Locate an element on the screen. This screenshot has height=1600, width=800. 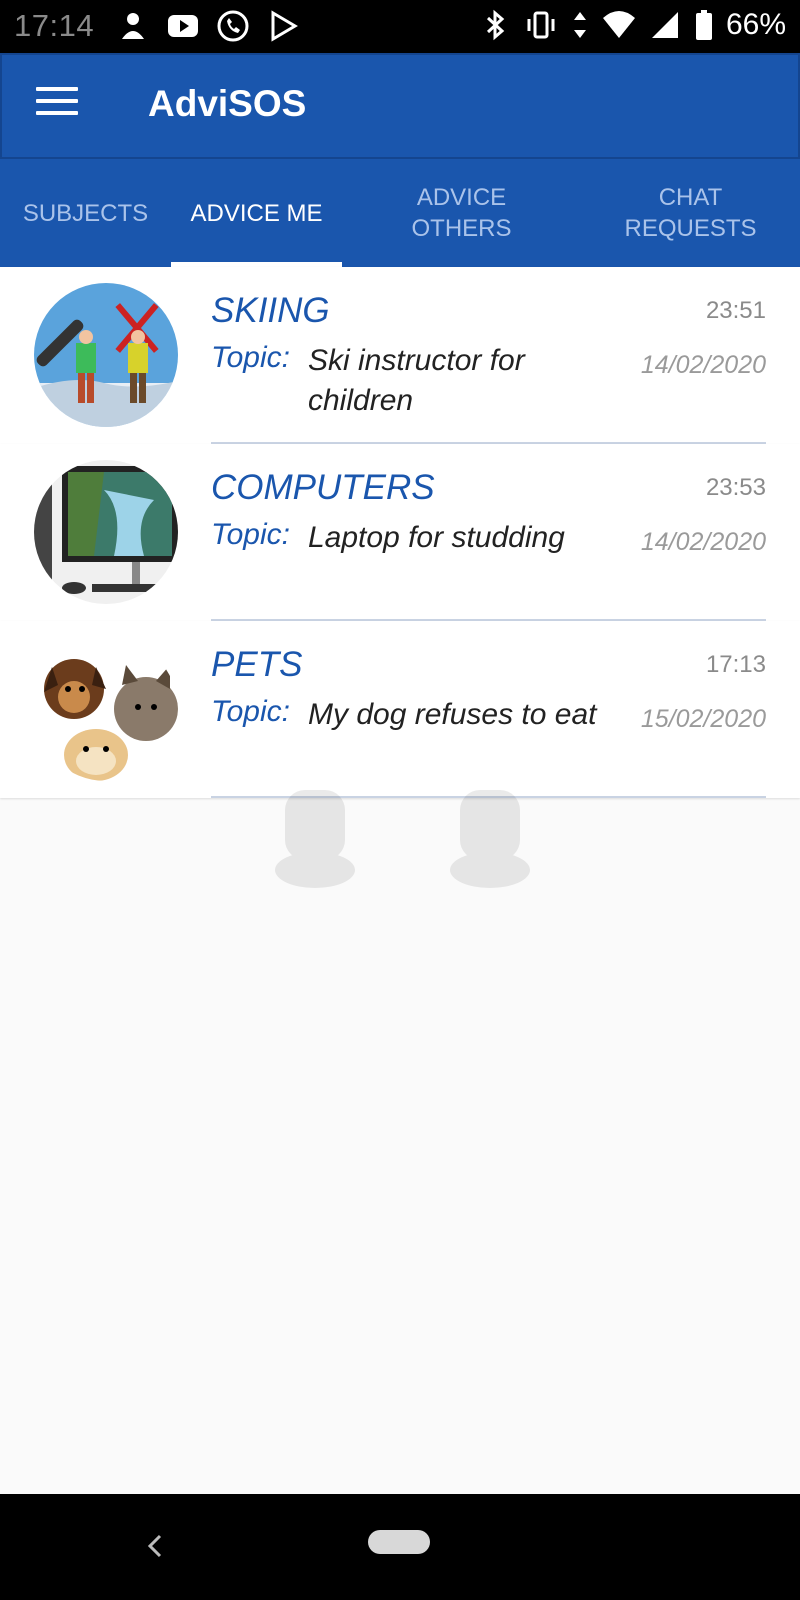
status-bar: 17:14 66% is located at coordinates (400, 26).